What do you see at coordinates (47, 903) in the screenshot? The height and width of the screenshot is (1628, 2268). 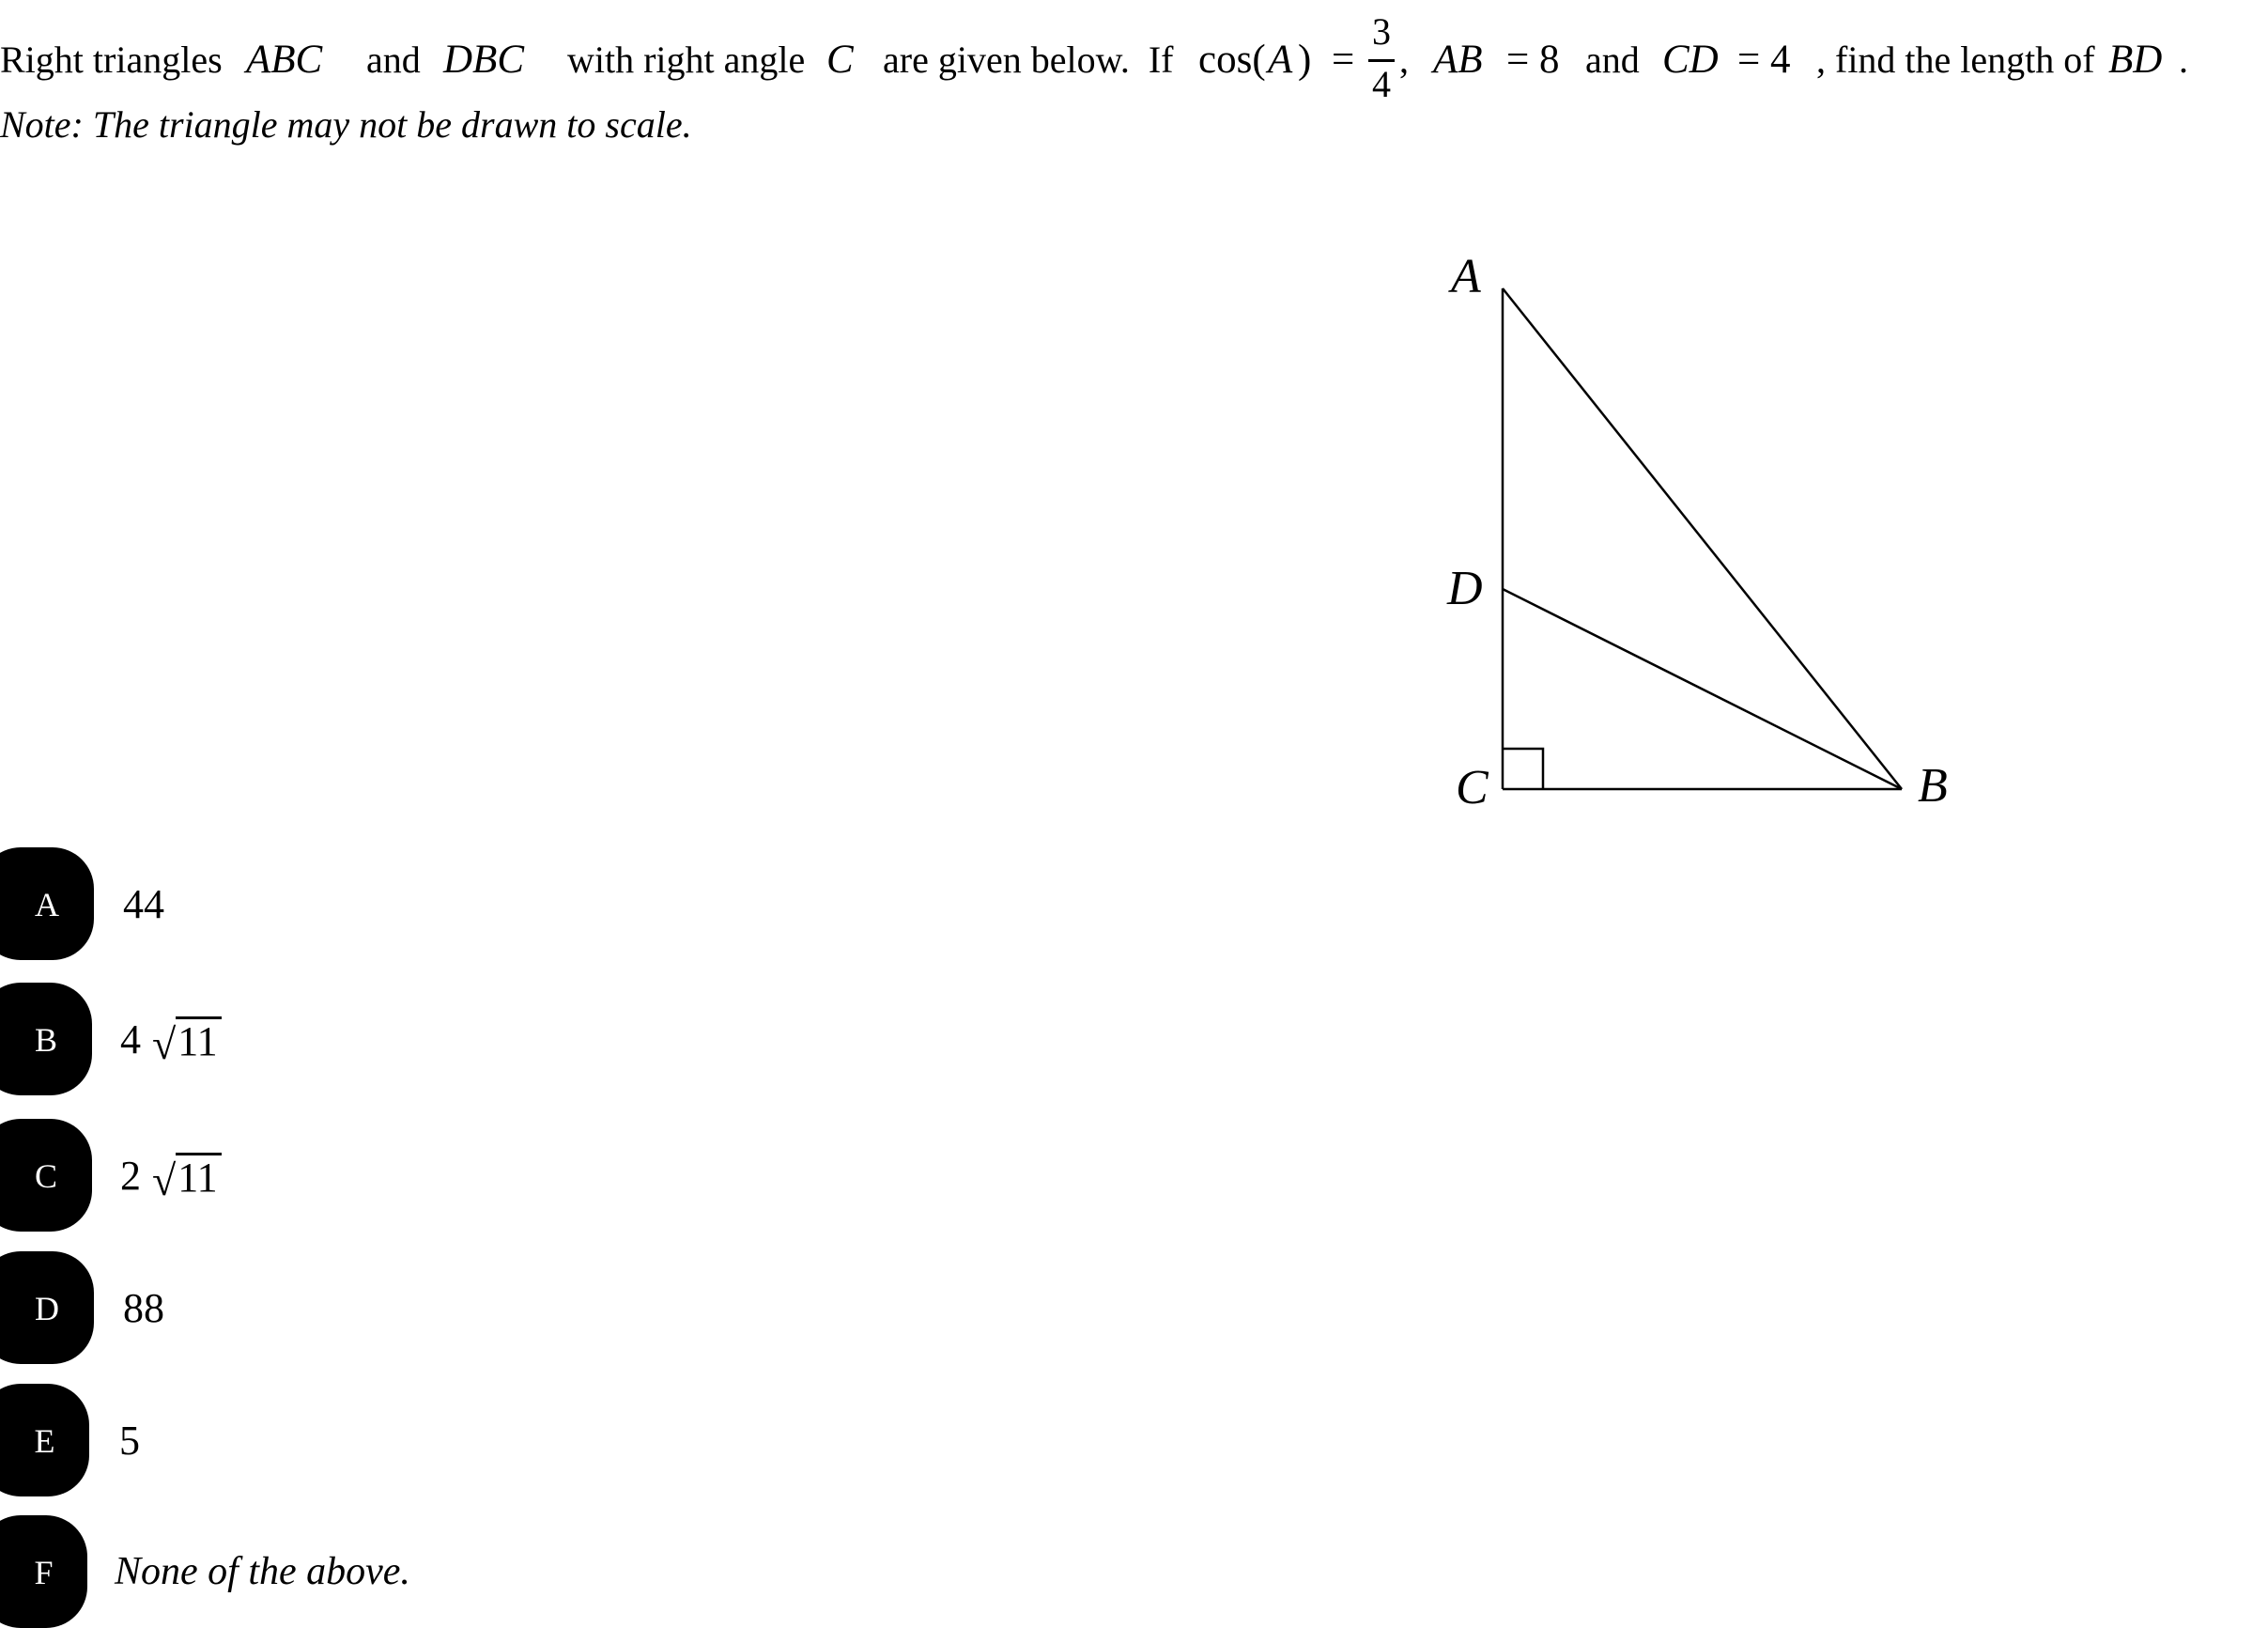 I see `option-badge-a: A` at bounding box center [47, 903].